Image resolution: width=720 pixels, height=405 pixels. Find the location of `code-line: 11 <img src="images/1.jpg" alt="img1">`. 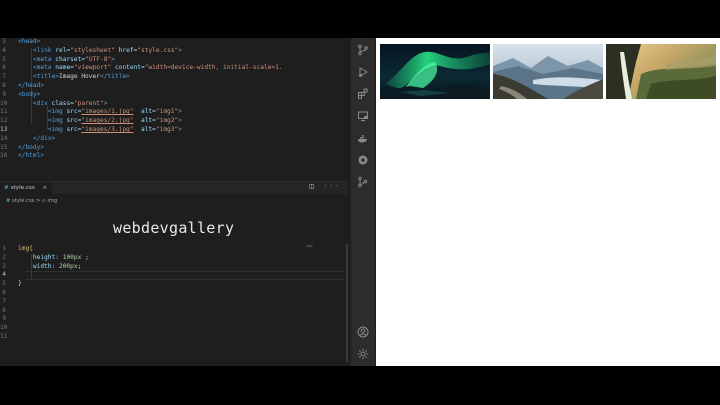

code-line: 11 <img src="images/1.jpg" alt="img1"> is located at coordinates (174, 112).